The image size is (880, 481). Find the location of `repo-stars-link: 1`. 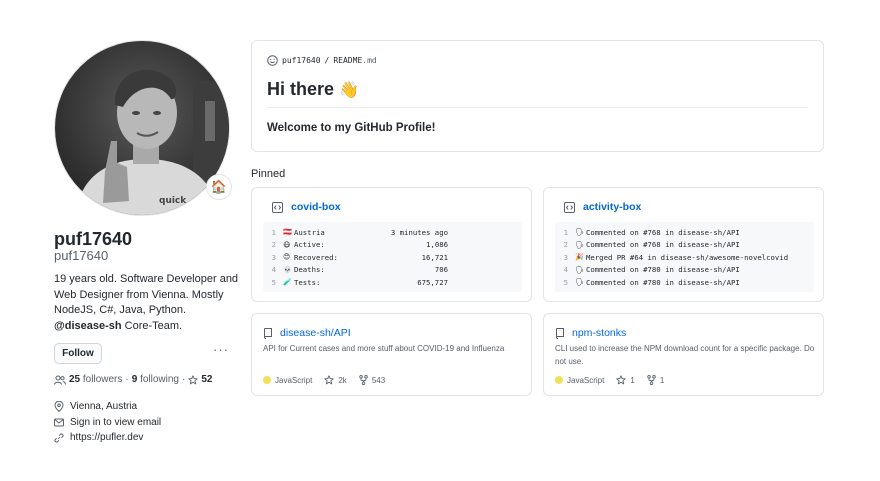

repo-stars-link: 1 is located at coordinates (625, 380).